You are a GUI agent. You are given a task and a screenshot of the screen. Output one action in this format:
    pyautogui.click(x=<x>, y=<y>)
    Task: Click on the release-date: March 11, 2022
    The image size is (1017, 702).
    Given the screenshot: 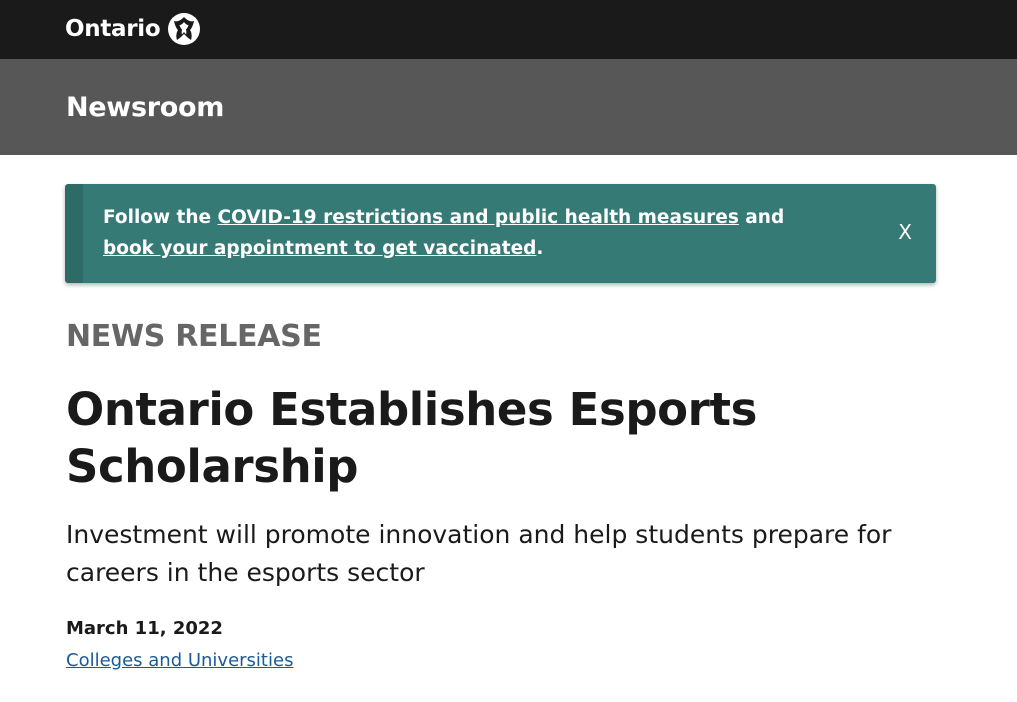 What is the action you would take?
    pyautogui.click(x=144, y=628)
    